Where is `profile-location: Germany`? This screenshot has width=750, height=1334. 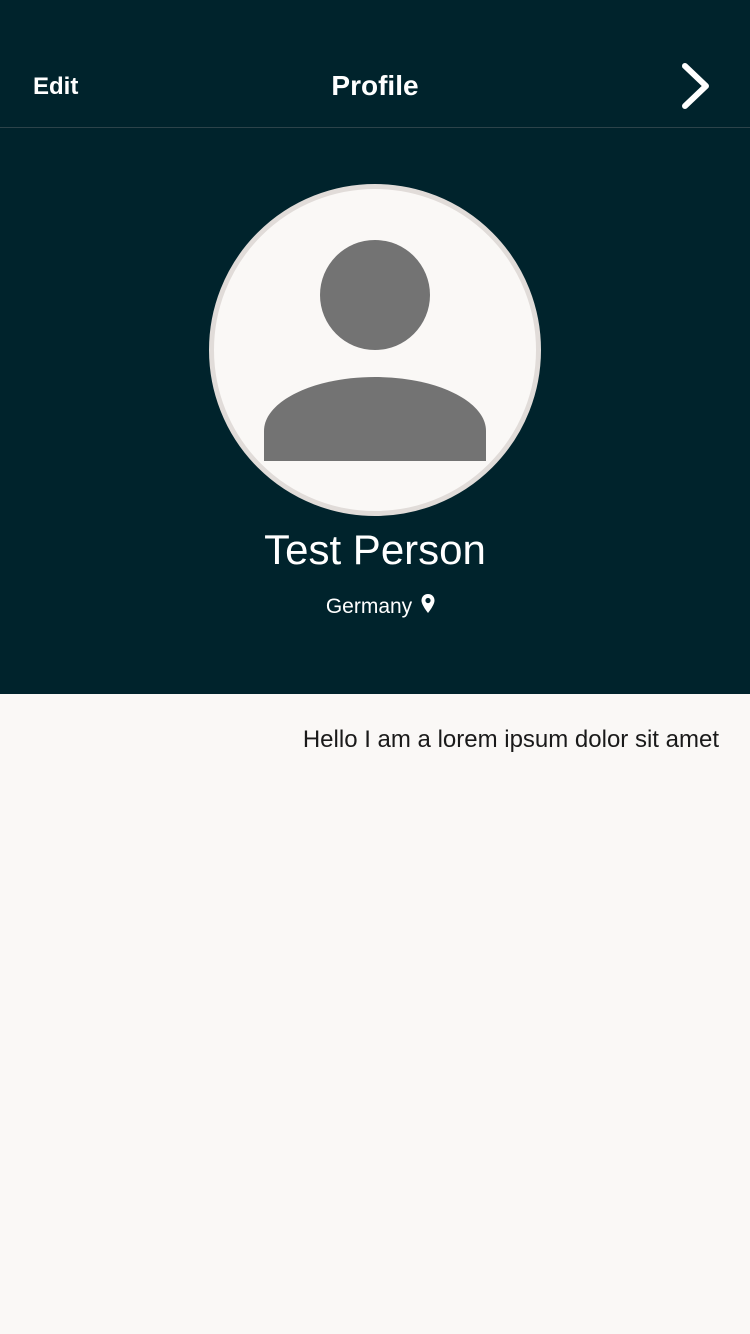
profile-location: Germany is located at coordinates (375, 607).